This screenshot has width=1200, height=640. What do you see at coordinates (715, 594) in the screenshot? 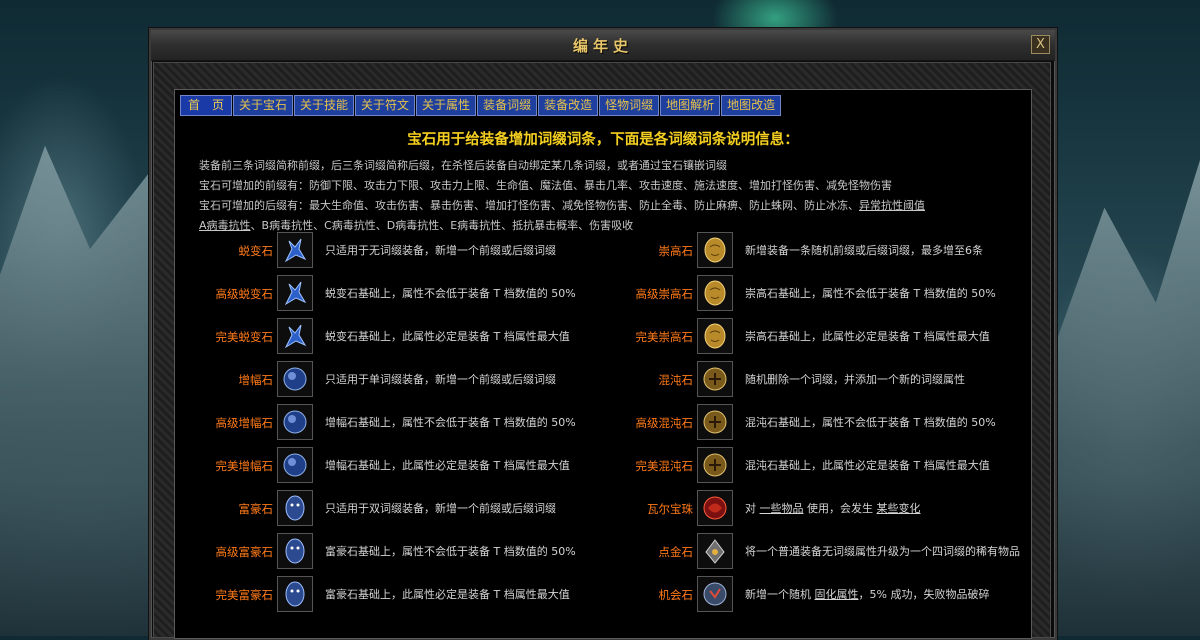
I see `chance-icon` at bounding box center [715, 594].